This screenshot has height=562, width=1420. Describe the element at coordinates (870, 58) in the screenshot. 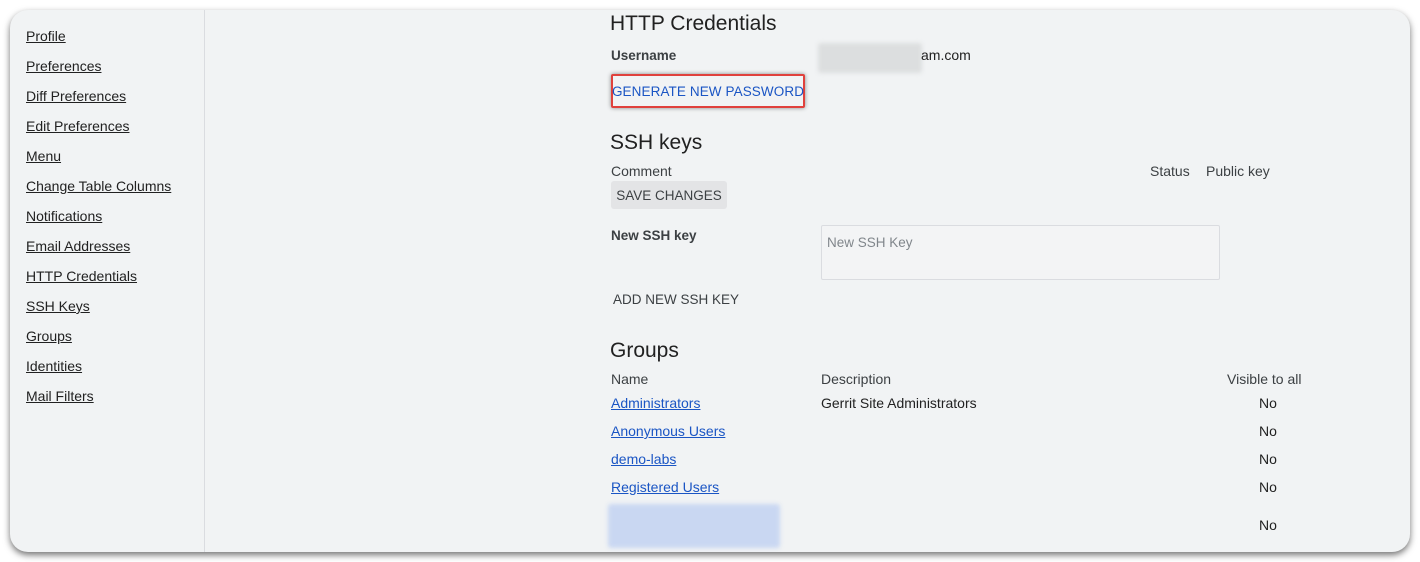

I see `redacted-username` at that location.